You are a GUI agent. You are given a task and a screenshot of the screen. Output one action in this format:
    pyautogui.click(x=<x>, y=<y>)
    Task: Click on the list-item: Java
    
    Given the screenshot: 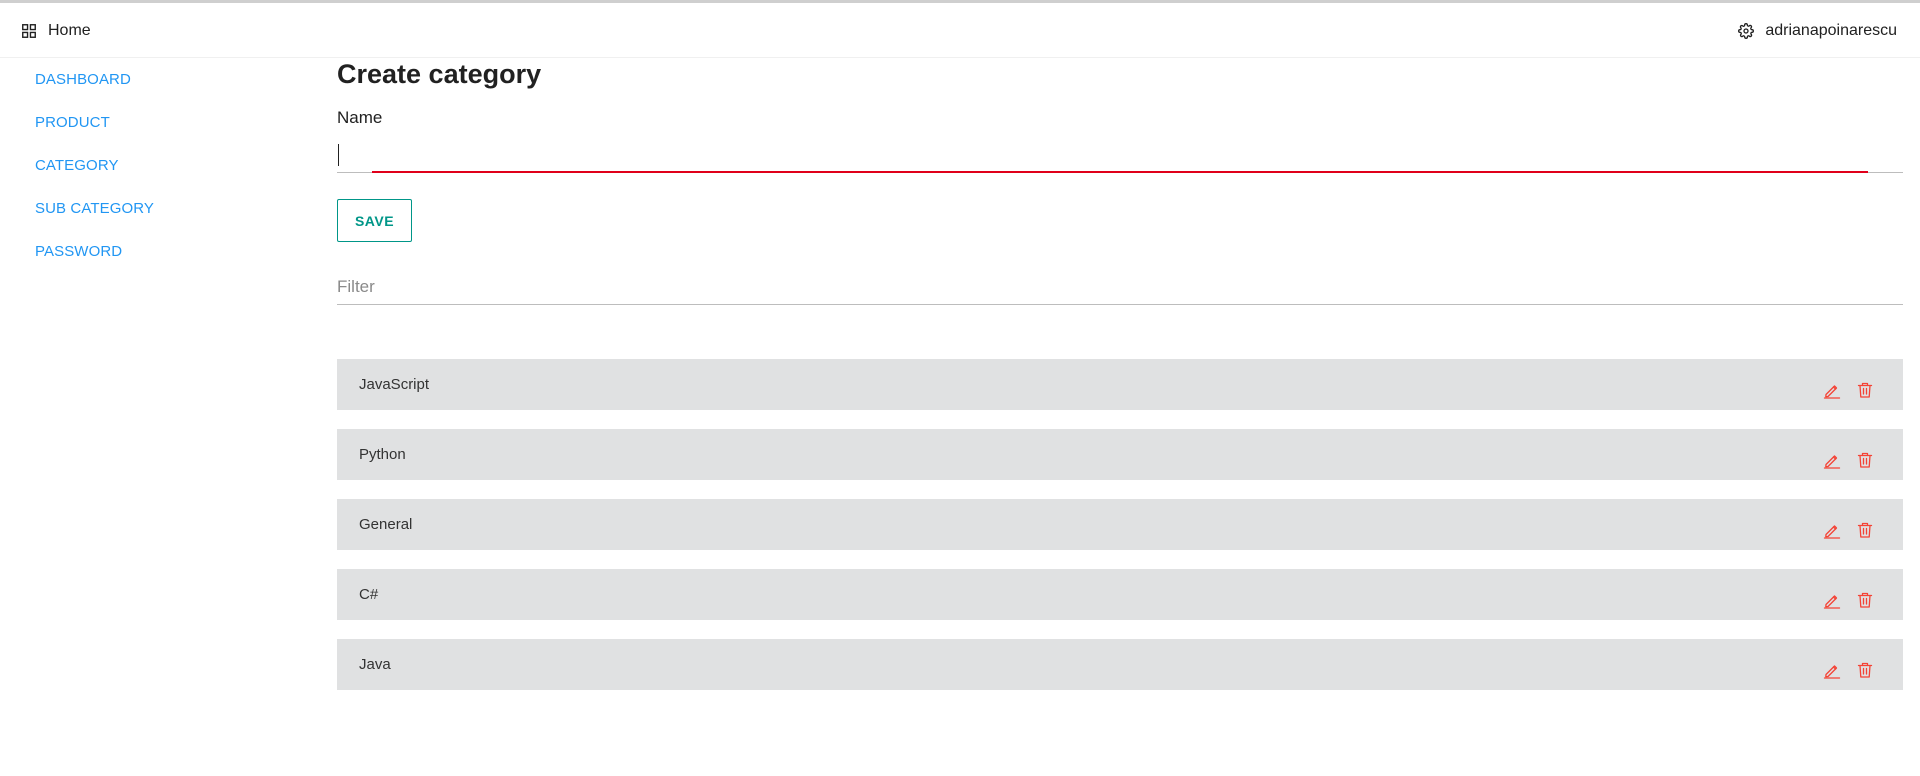 What is the action you would take?
    pyautogui.click(x=1120, y=664)
    